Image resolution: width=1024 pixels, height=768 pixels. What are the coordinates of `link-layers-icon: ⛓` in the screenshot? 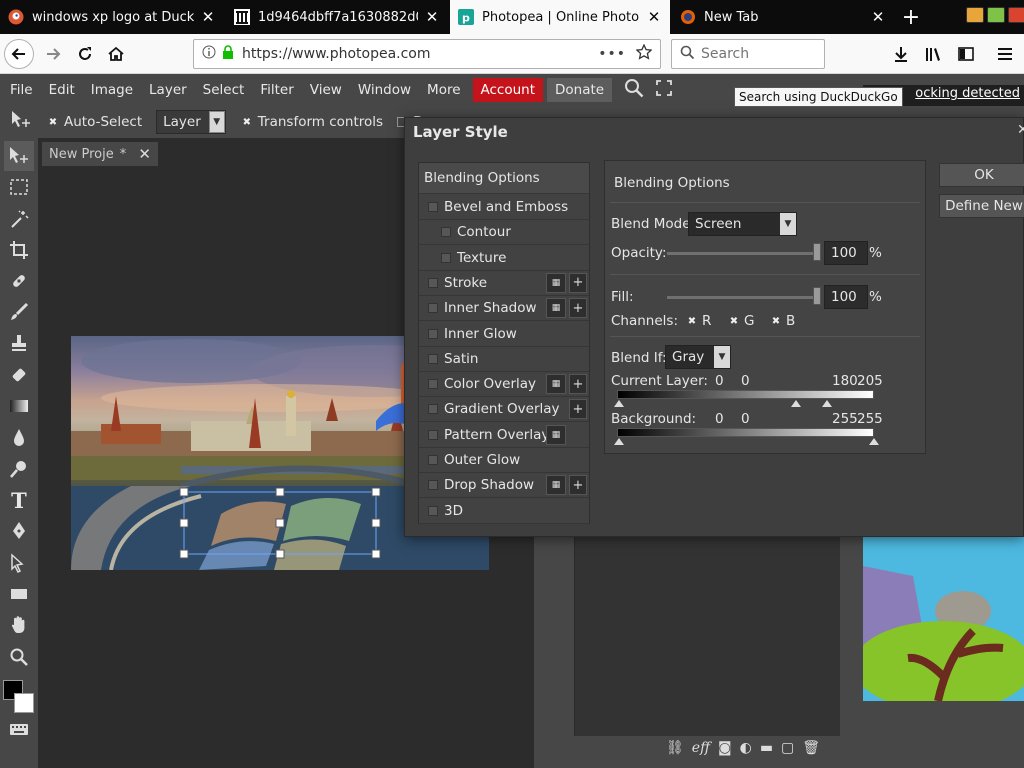 It's located at (675, 748).